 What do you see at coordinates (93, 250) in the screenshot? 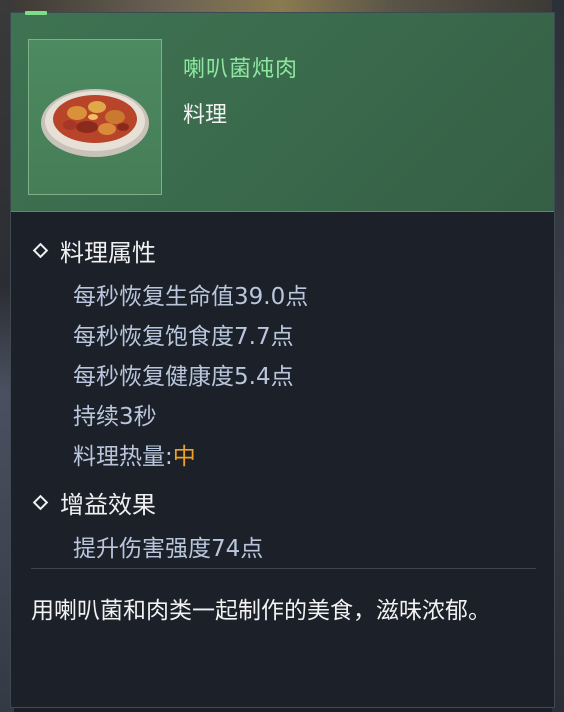
I see `cooking-attrs-title: 料理属性` at bounding box center [93, 250].